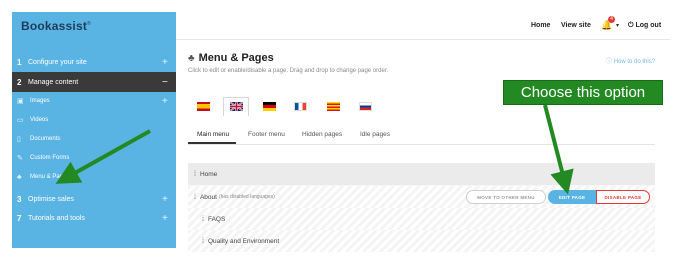 Image resolution: width=688 pixels, height=264 pixels. Describe the element at coordinates (583, 92) in the screenshot. I see `annotation-callout: Choose this option` at that location.